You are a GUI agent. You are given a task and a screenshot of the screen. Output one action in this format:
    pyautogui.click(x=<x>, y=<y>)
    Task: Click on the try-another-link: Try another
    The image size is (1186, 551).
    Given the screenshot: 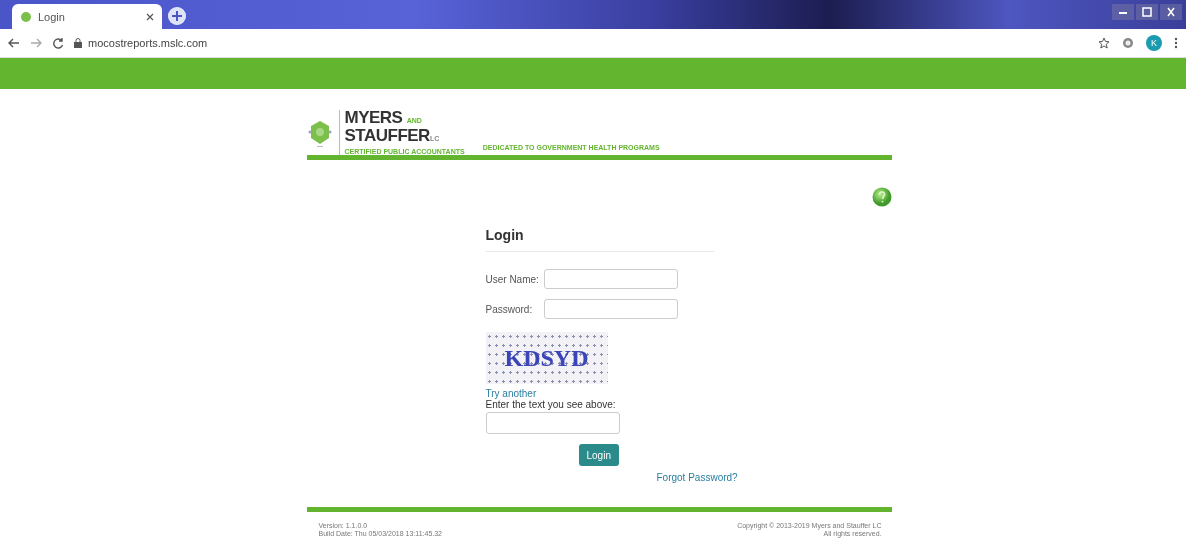 What is the action you would take?
    pyautogui.click(x=600, y=393)
    